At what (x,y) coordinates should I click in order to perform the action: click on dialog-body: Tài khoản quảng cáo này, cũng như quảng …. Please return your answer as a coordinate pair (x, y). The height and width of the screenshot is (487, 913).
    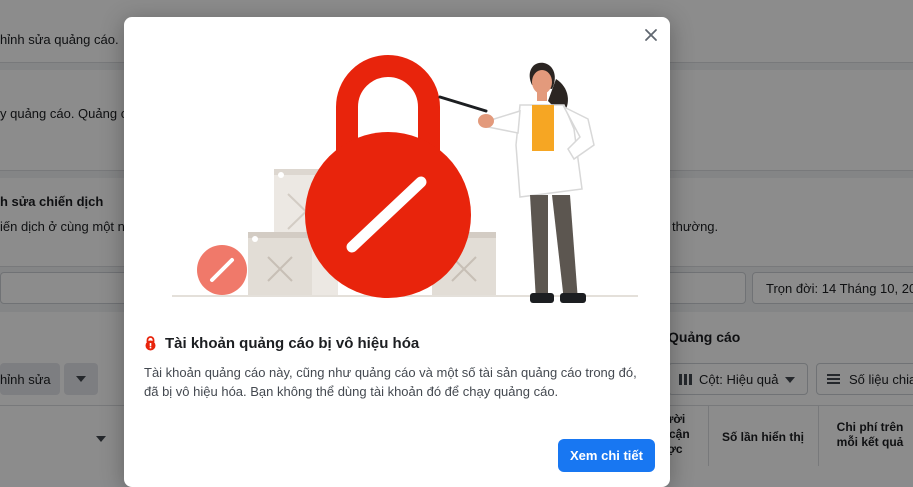
    Looking at the image, I should click on (390, 382).